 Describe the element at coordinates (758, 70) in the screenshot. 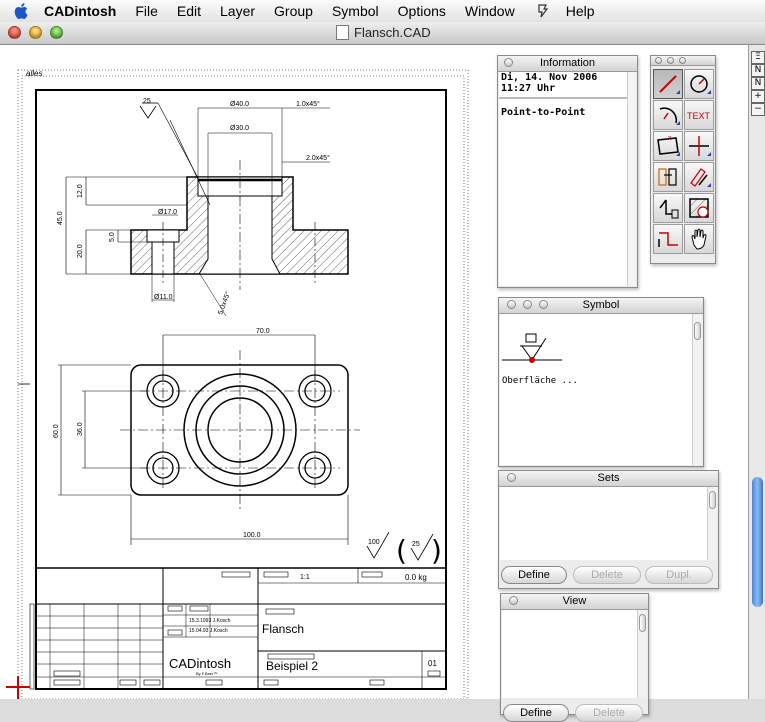

I see `view-toggle-button-2: N` at that location.